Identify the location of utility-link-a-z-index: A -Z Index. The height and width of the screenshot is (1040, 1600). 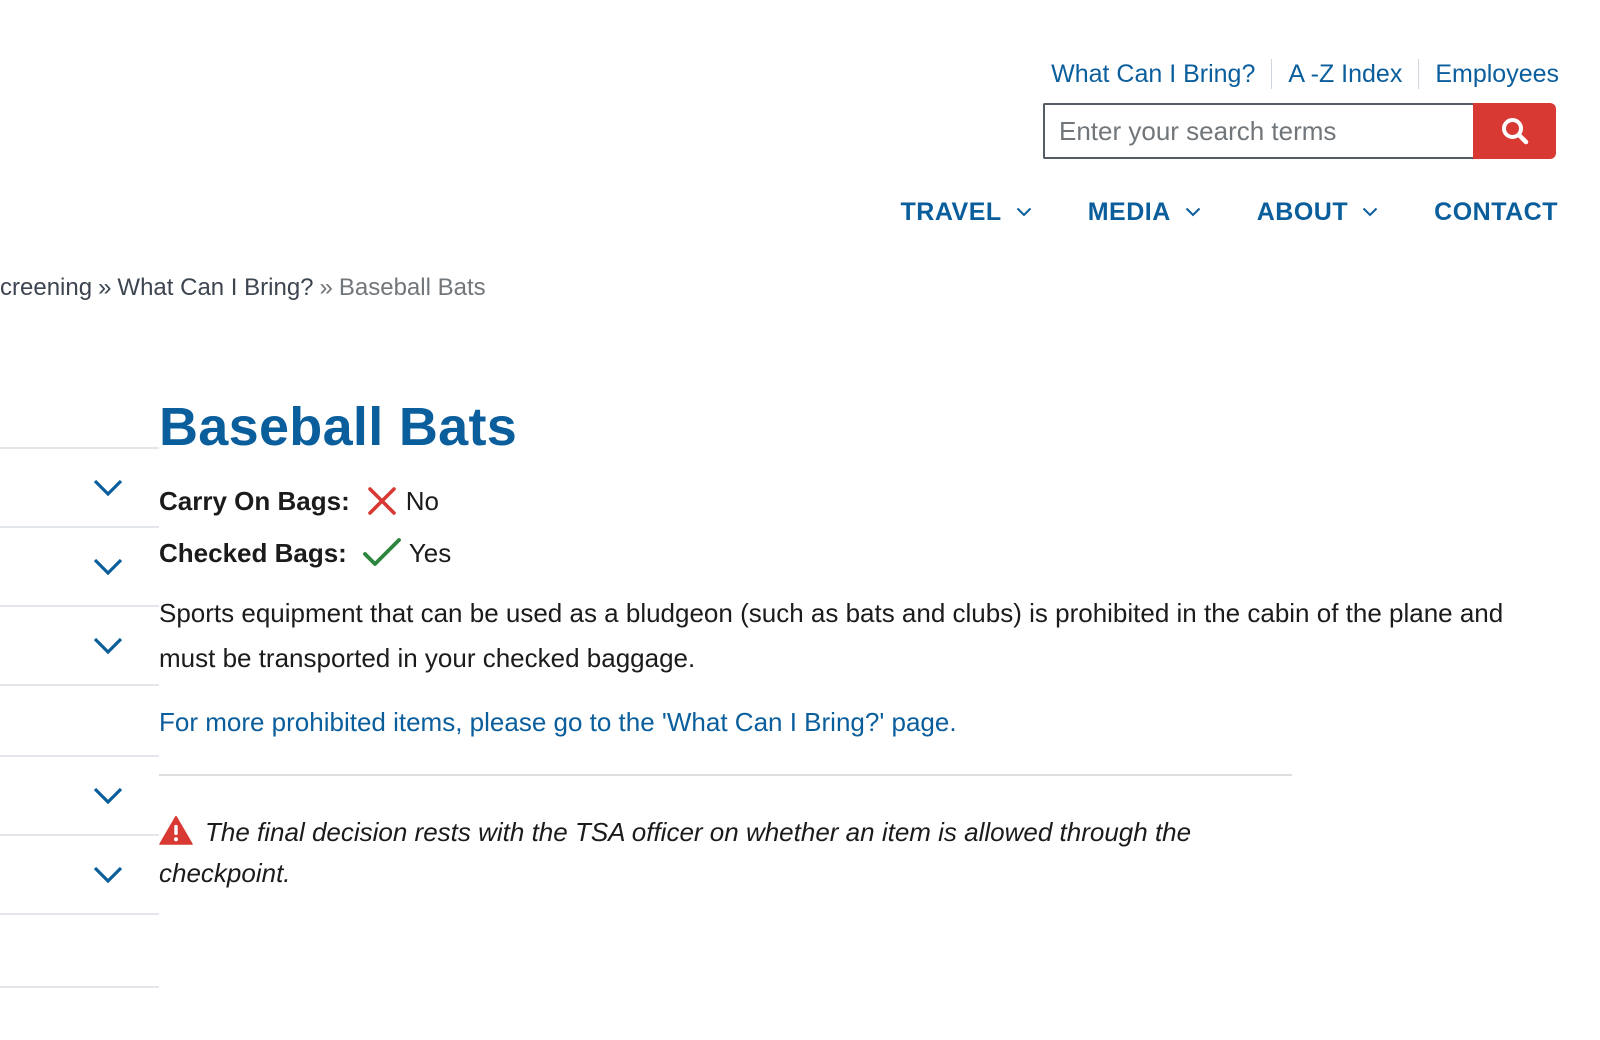
(1345, 74).